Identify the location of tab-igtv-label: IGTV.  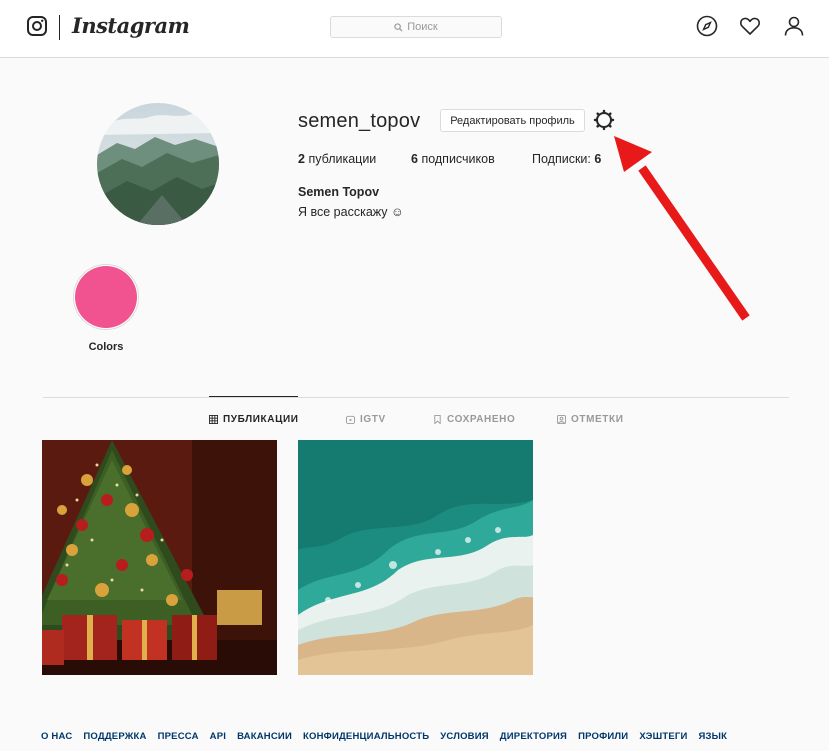
(373, 419).